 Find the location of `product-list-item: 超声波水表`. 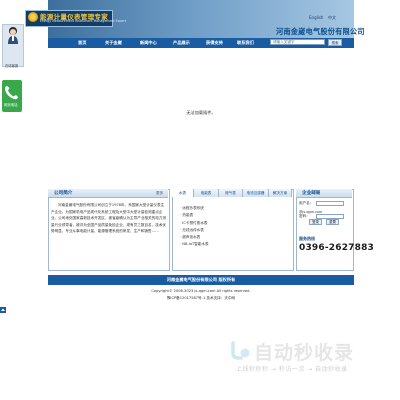

product-list-item: 超声波水表 is located at coordinates (194, 237).